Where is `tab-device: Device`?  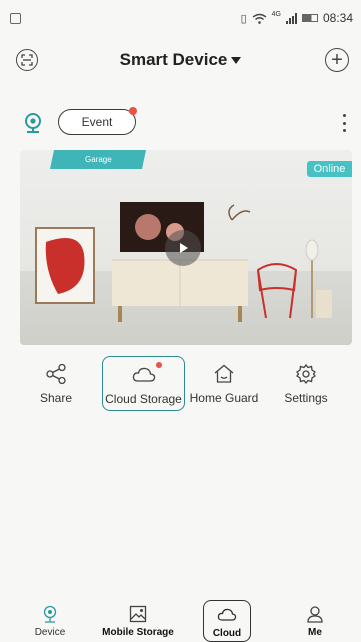
tab-device: Device is located at coordinates (50, 621).